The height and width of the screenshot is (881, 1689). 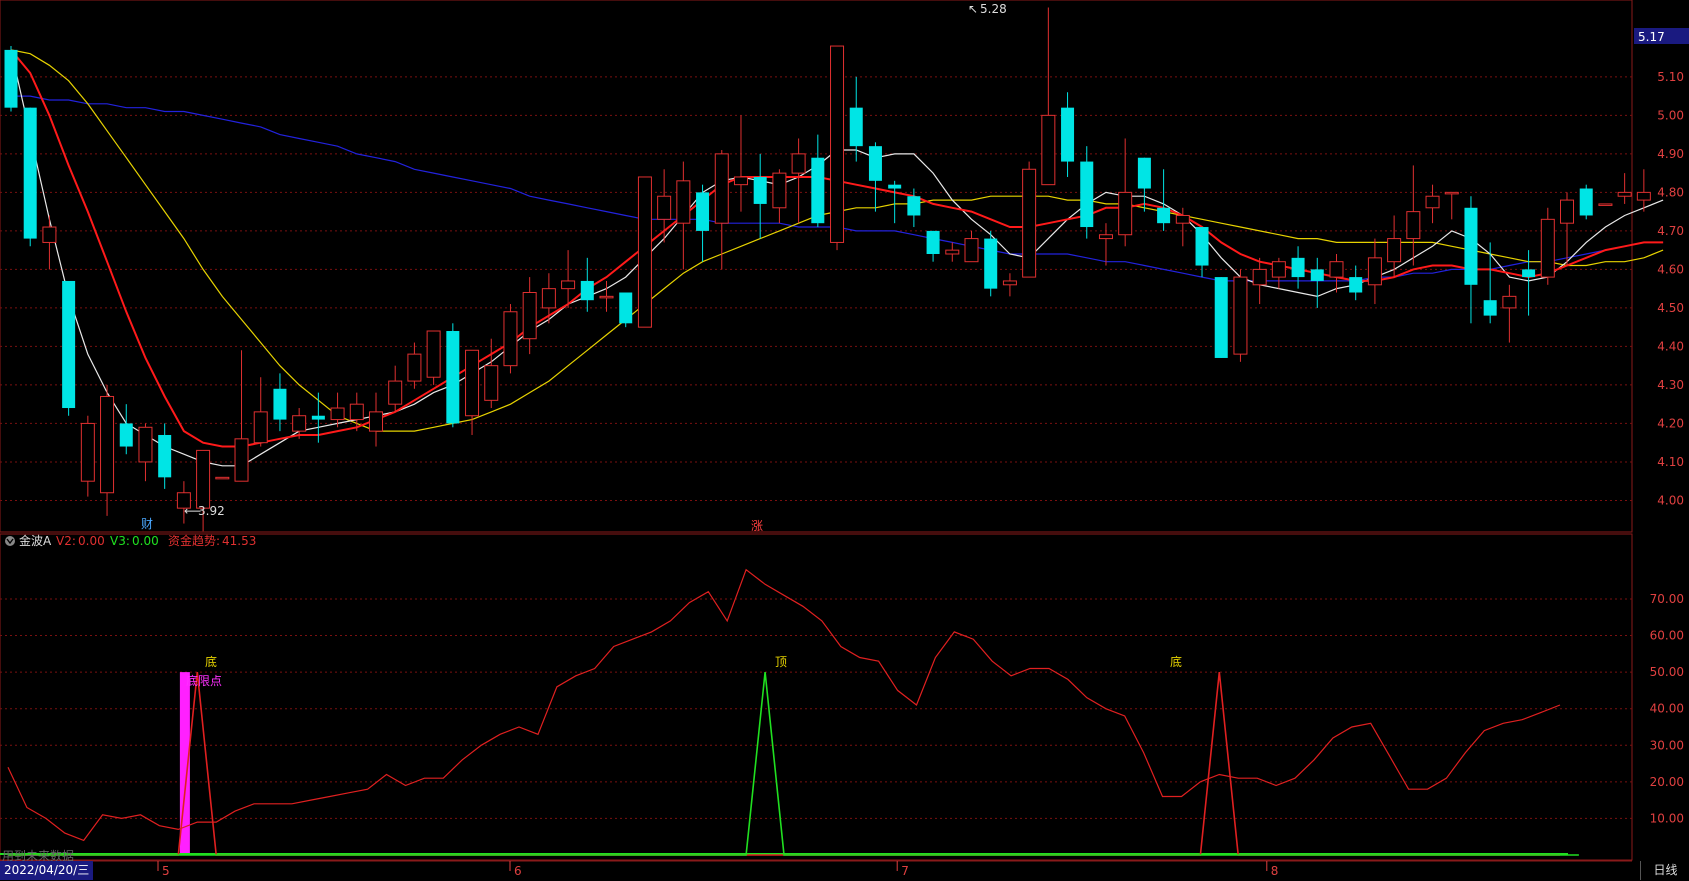 I want to click on collapse-icon, so click(x=10, y=541).